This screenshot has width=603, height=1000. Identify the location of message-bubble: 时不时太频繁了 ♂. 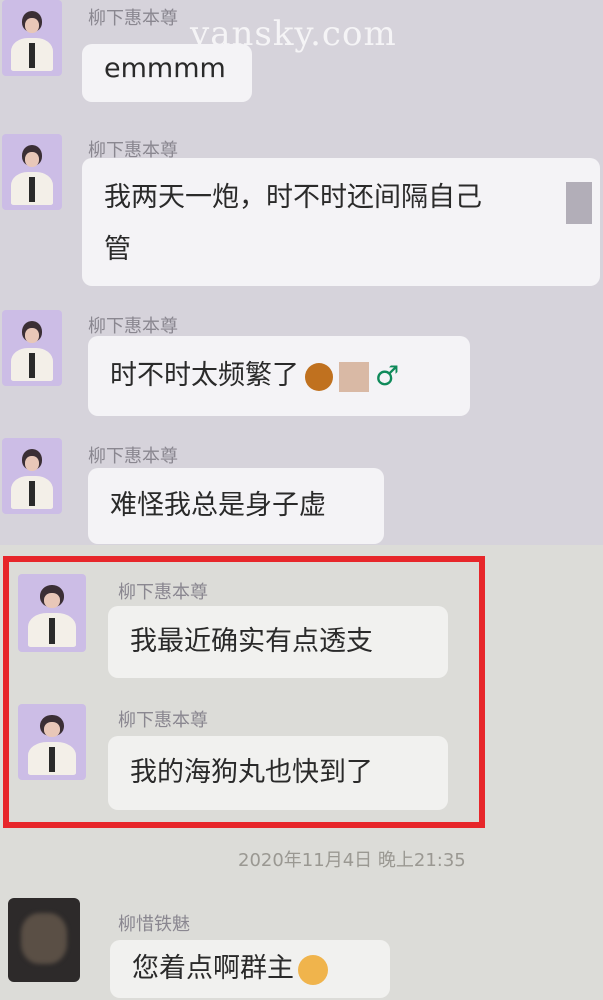
(279, 376).